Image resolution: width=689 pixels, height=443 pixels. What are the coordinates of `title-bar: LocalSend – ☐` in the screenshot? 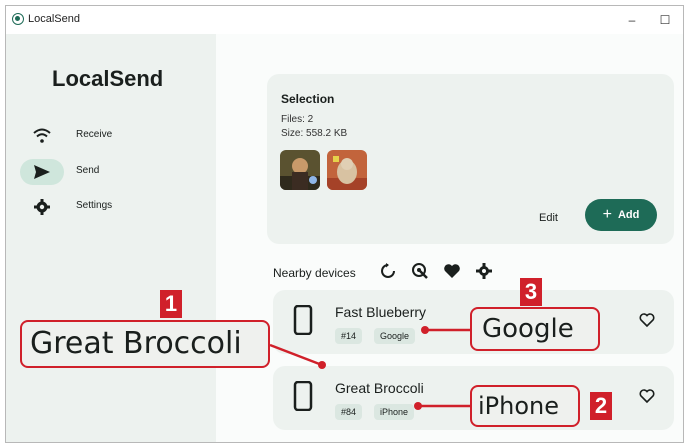 It's located at (344, 20).